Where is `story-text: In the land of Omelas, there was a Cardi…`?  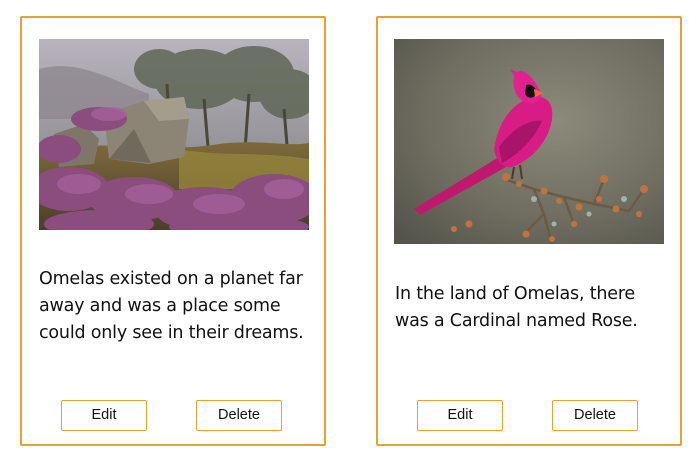 story-text: In the land of Omelas, there was a Cardi… is located at coordinates (516, 307).